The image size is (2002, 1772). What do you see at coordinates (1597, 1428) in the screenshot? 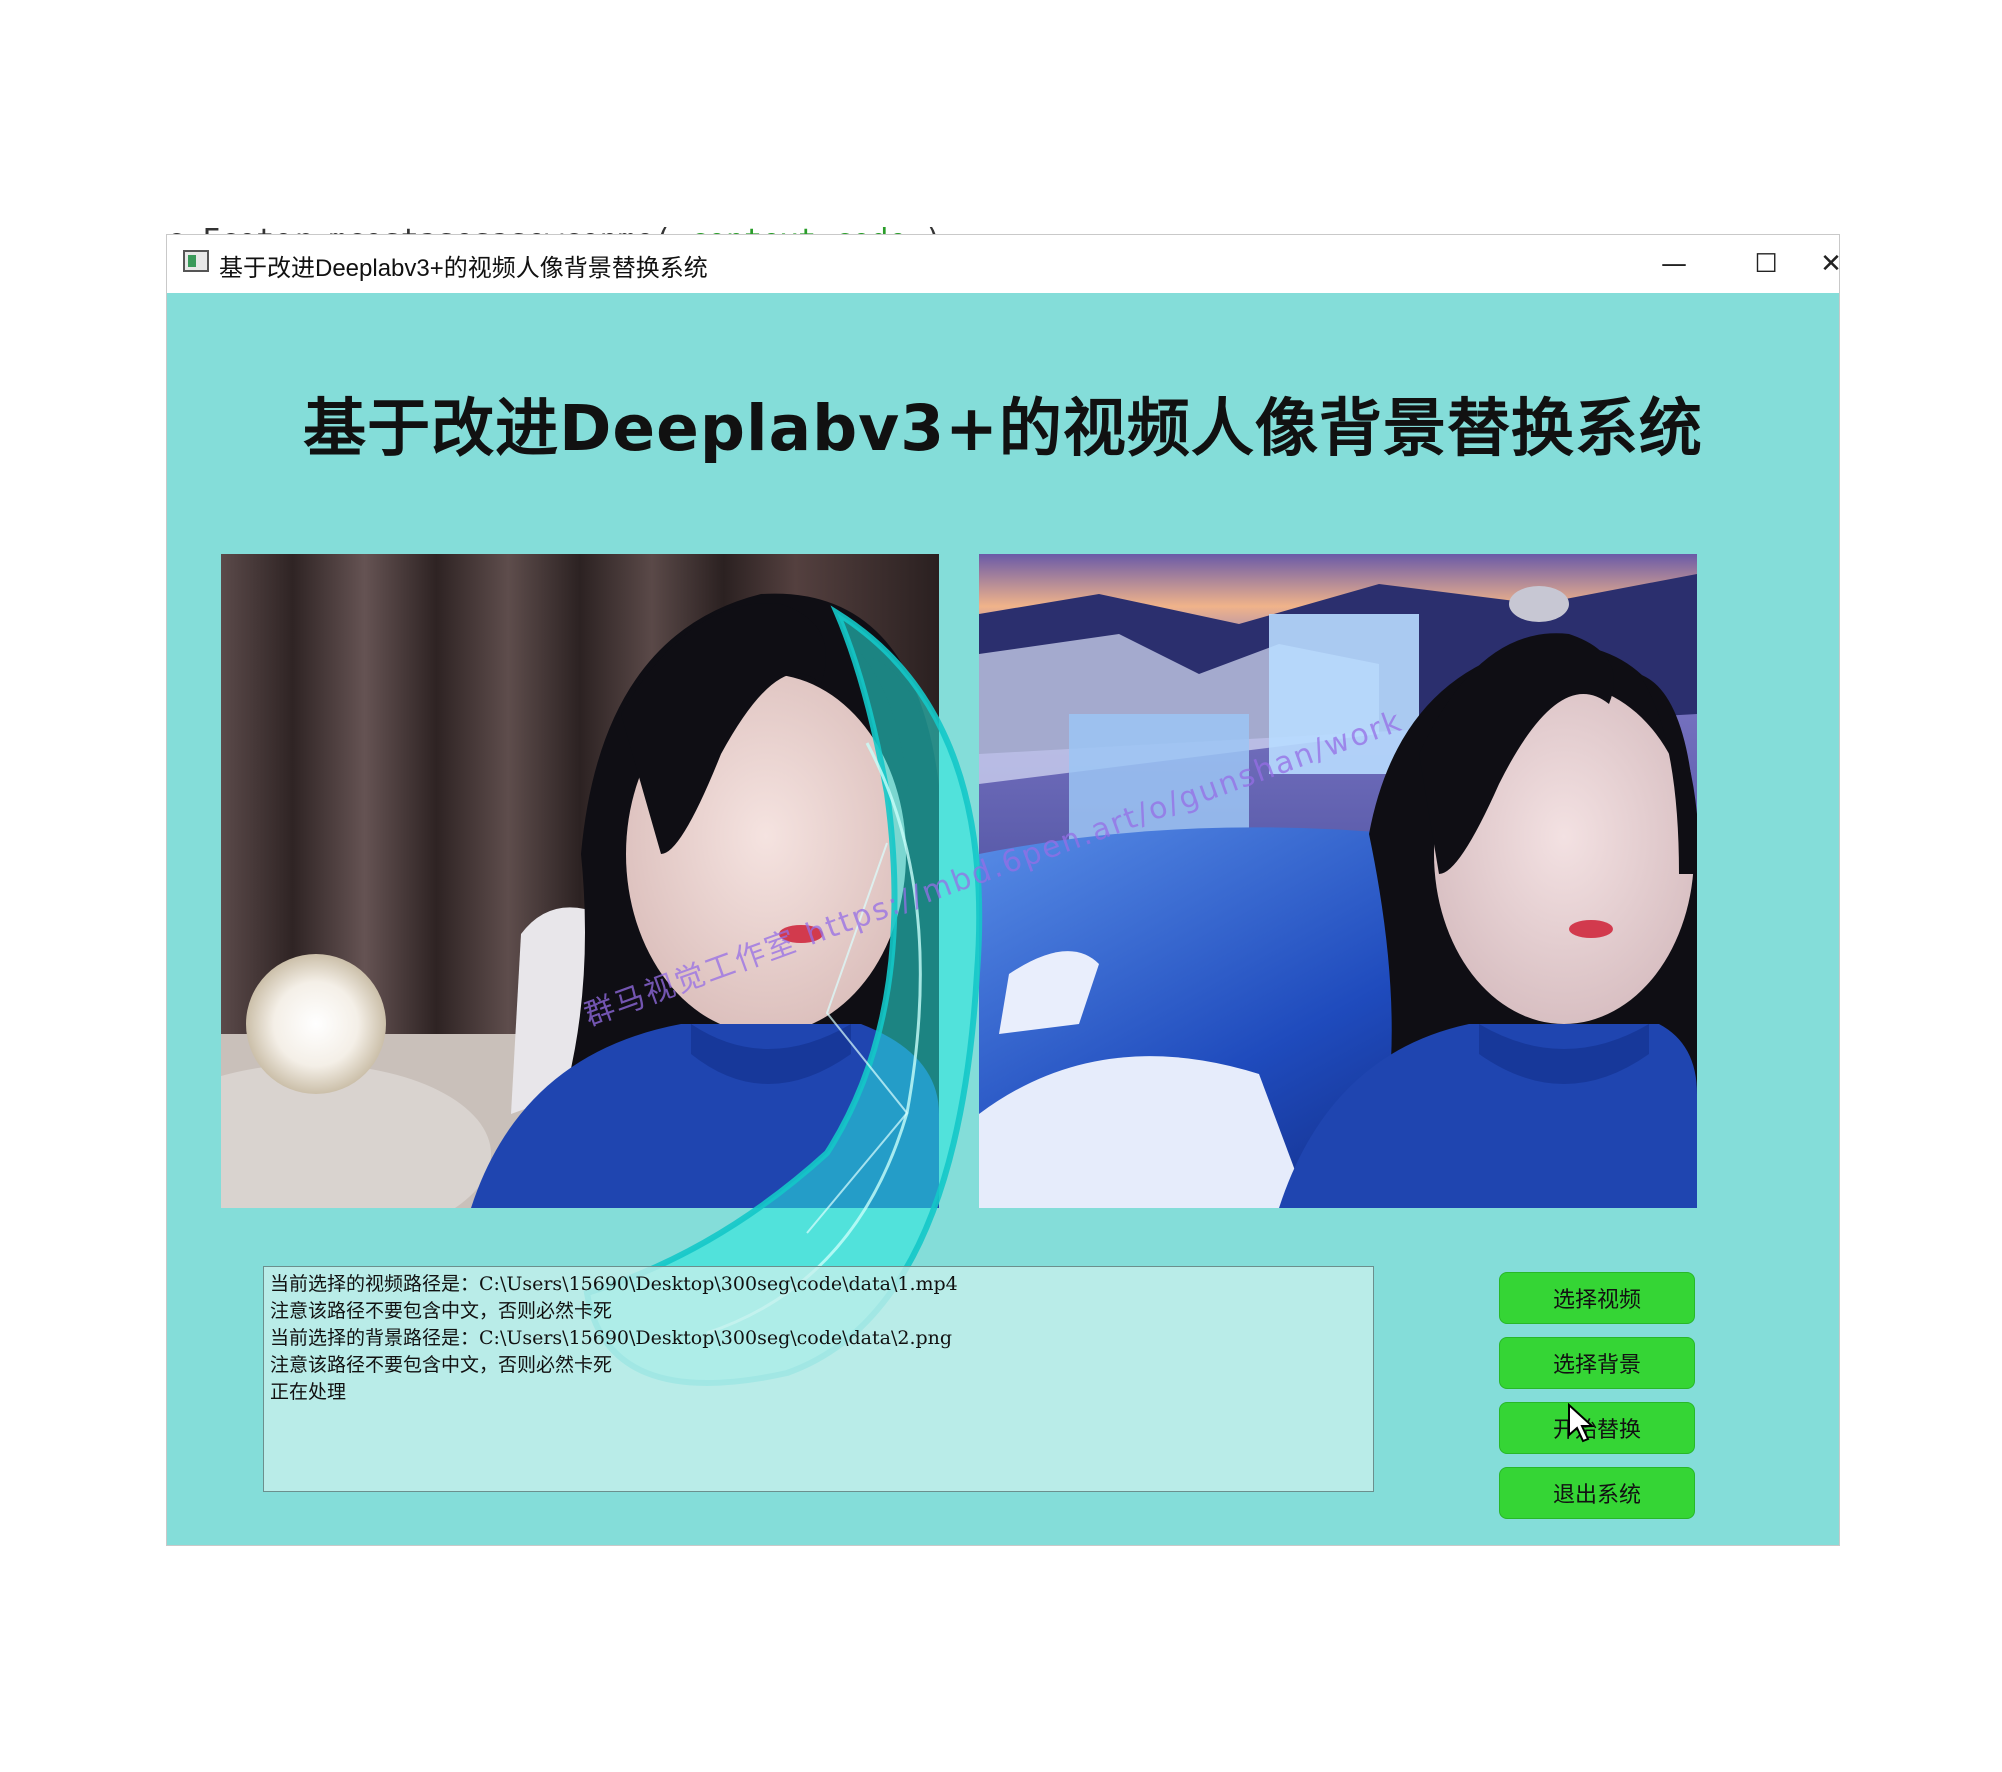
I see `start-replace-button: 开始替换` at bounding box center [1597, 1428].